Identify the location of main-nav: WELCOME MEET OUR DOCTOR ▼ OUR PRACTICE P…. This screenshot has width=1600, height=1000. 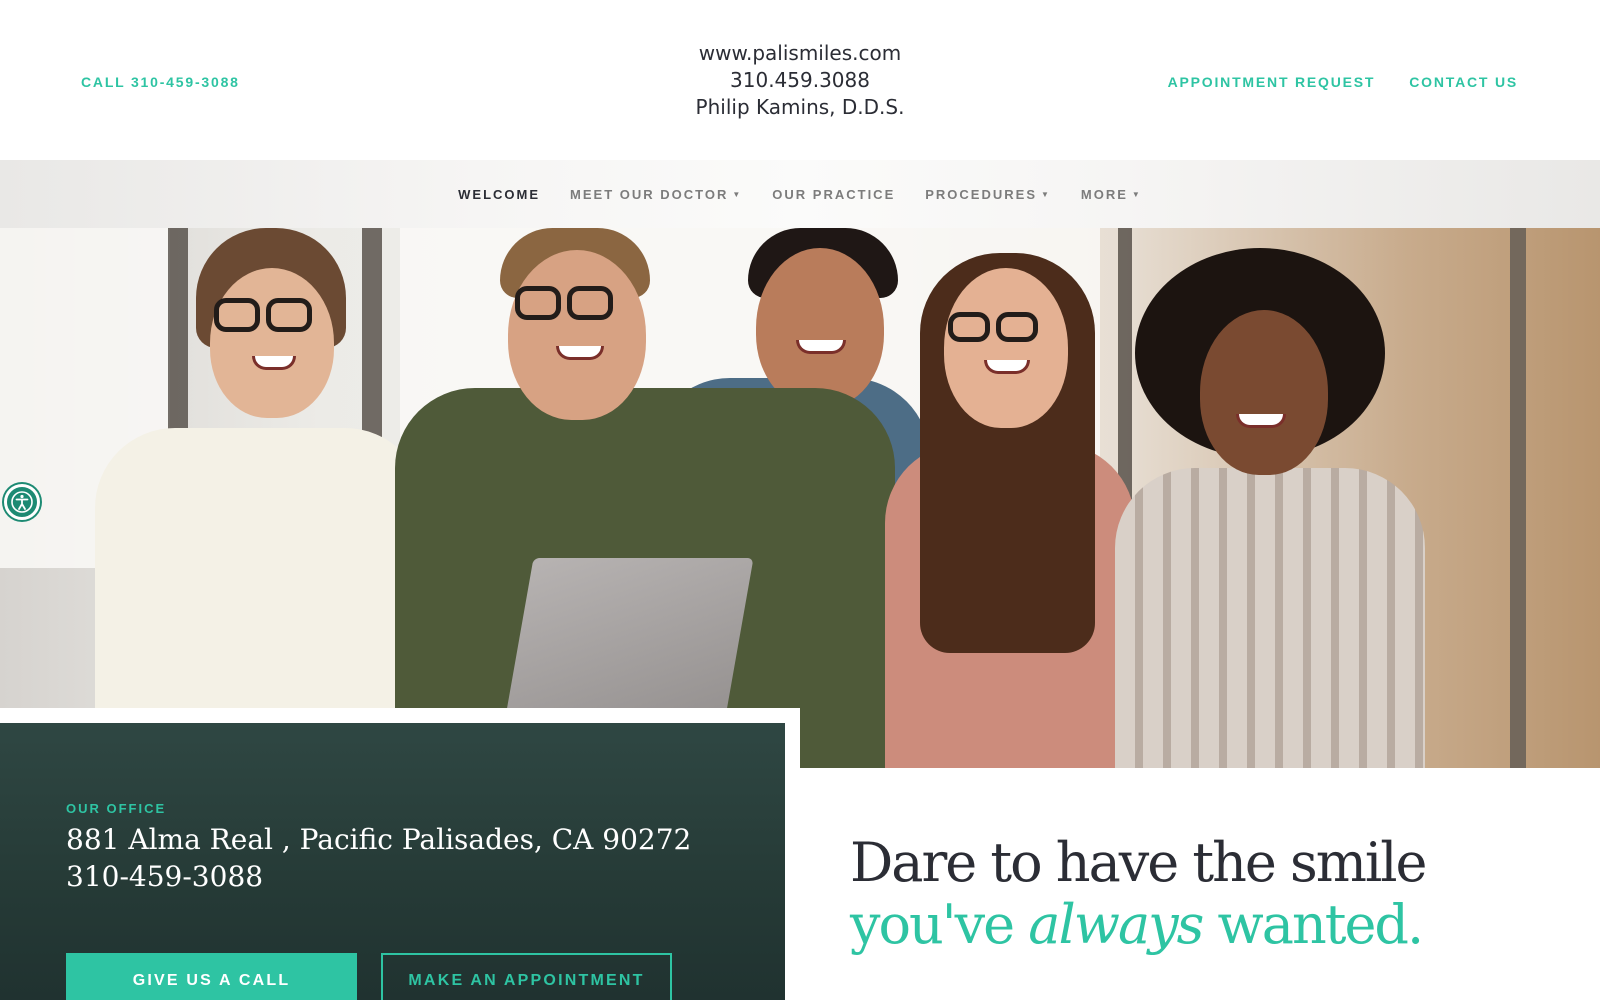
(800, 194).